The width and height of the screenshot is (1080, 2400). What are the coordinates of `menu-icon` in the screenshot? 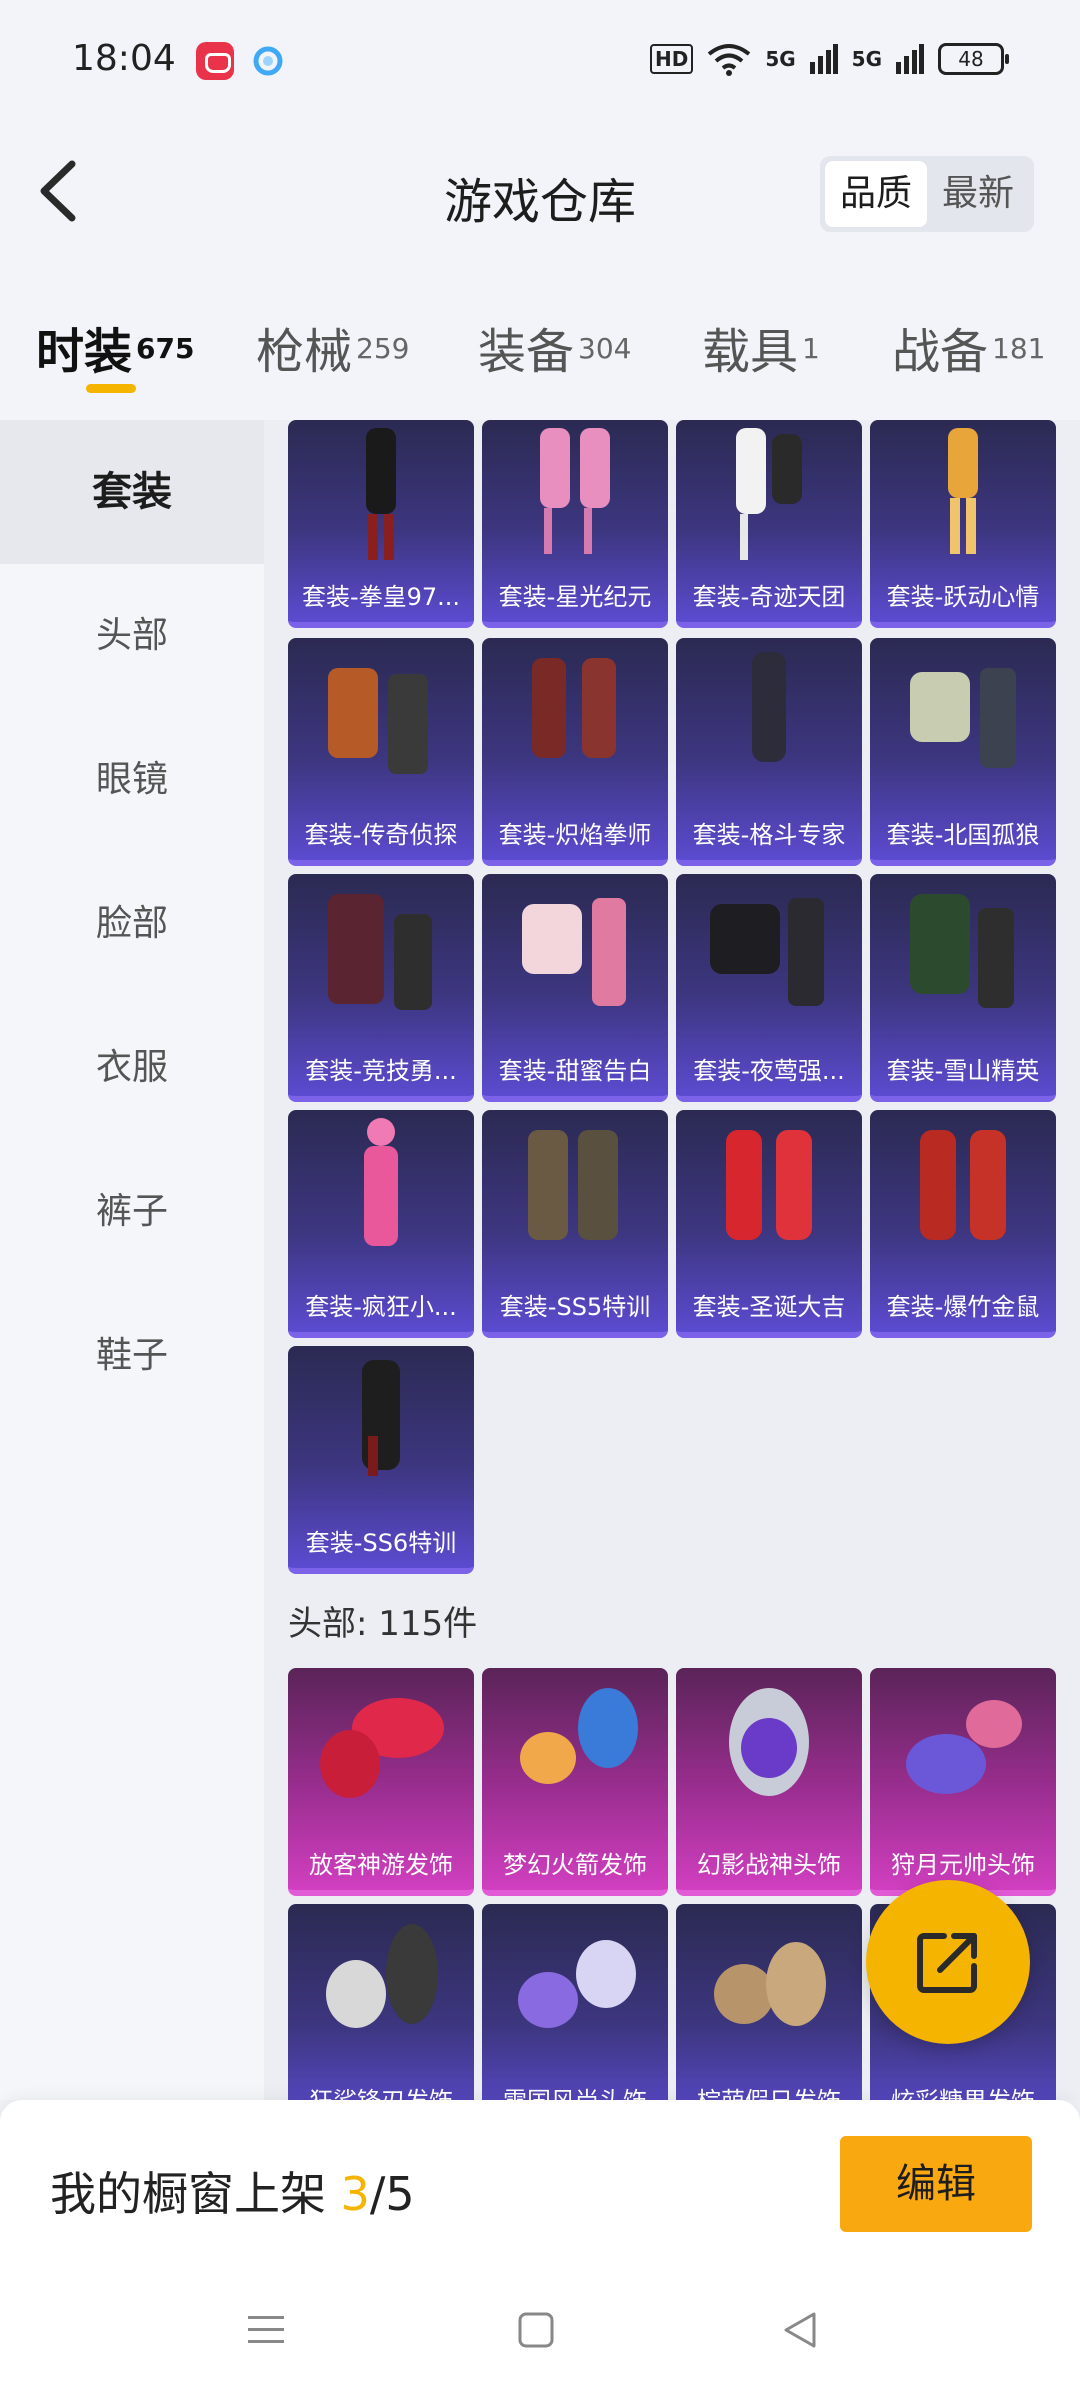 It's located at (266, 2330).